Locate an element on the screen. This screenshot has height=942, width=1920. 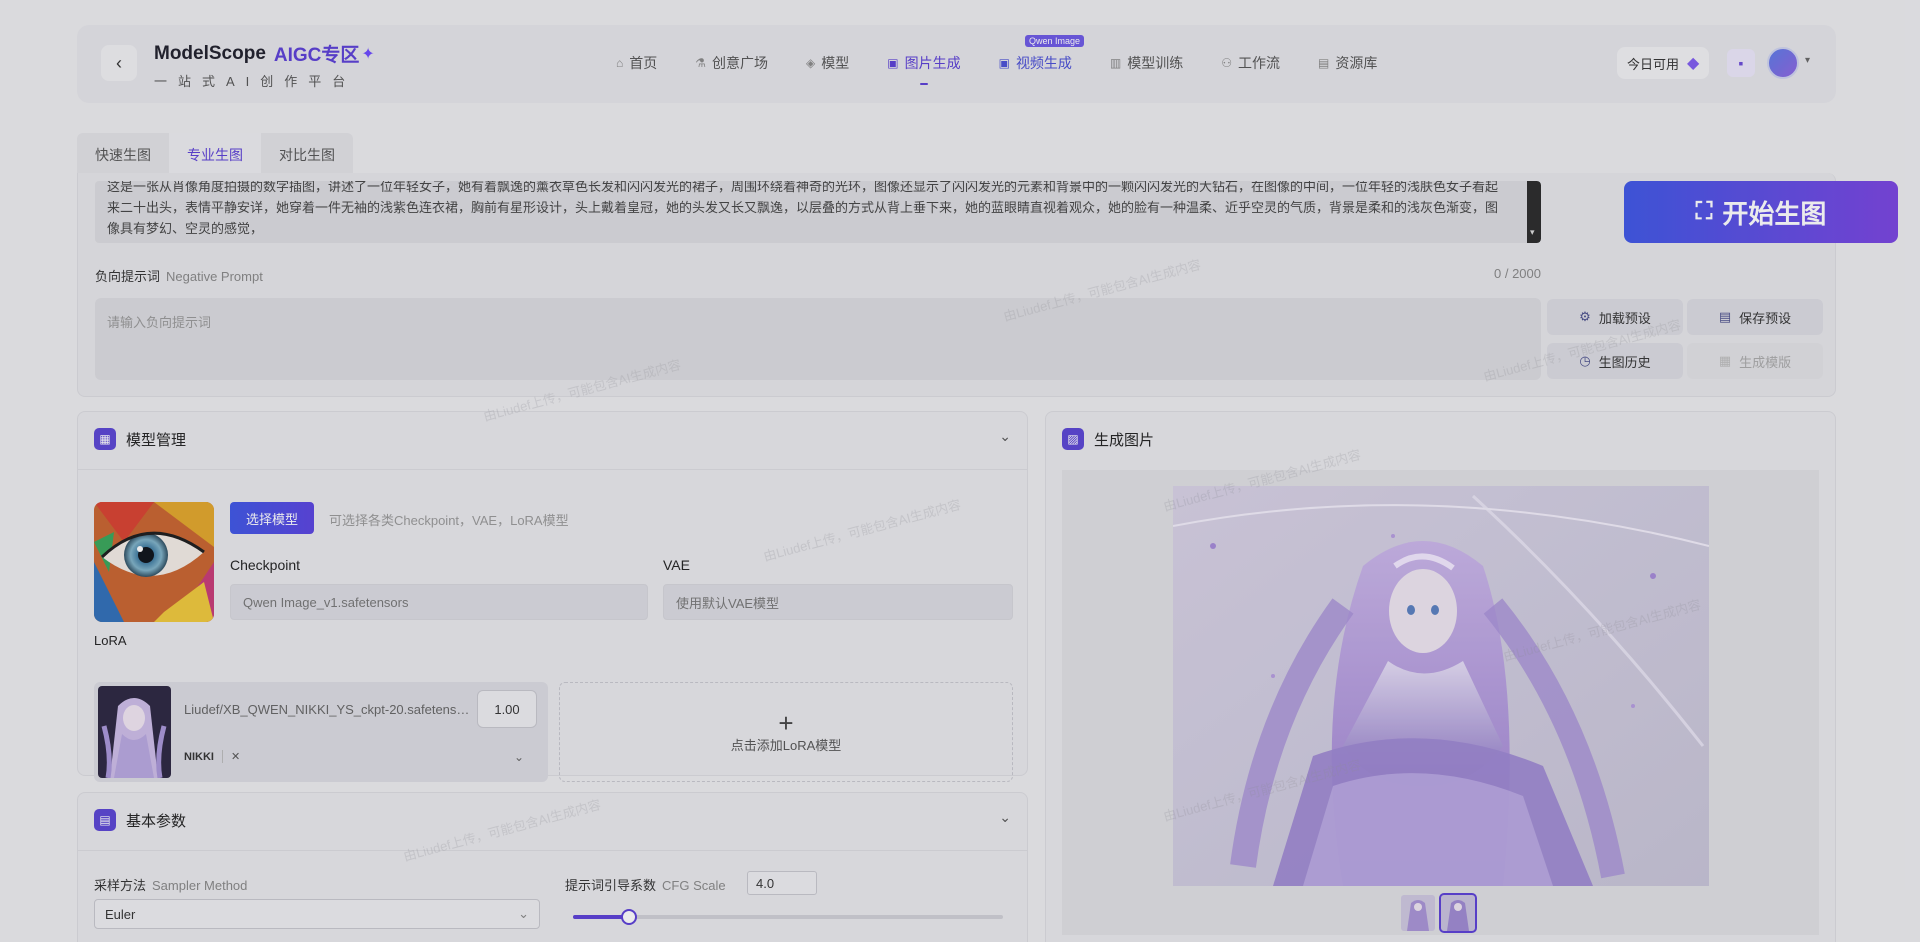
generate-button: ⛶ 开始生图 is located at coordinates (1761, 212).